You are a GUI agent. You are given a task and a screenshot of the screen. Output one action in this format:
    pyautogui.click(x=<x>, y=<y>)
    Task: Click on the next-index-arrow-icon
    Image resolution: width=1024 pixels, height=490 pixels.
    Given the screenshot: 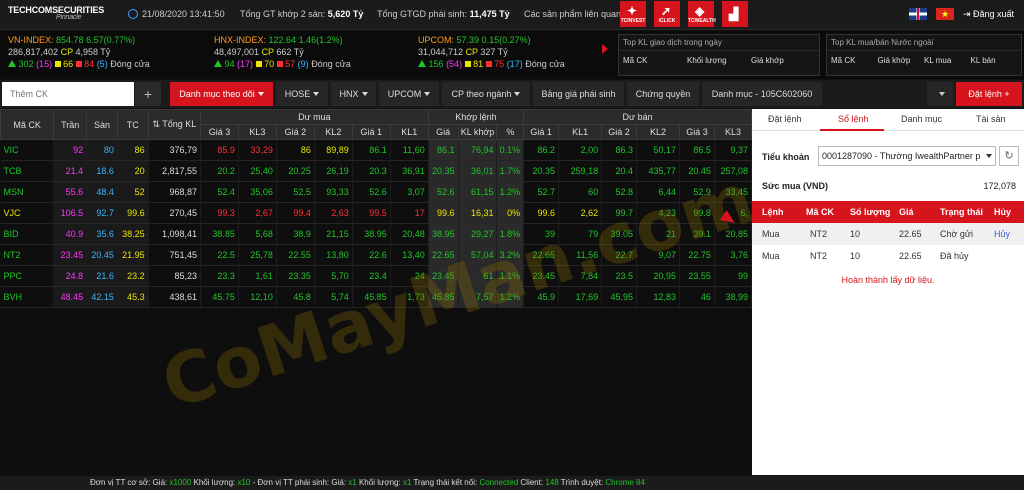 What is the action you would take?
    pyautogui.click(x=605, y=49)
    